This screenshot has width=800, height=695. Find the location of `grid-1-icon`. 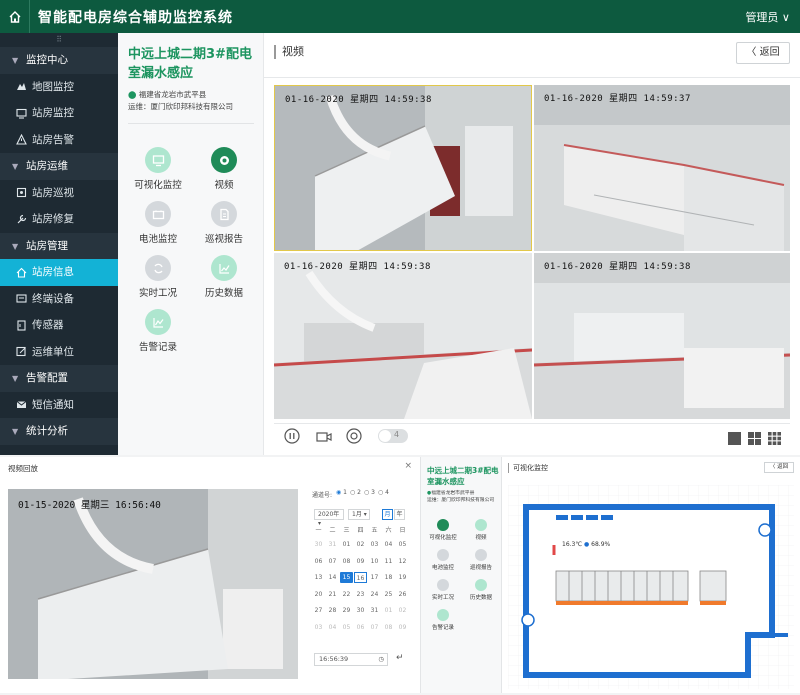

grid-1-icon is located at coordinates (734, 438).